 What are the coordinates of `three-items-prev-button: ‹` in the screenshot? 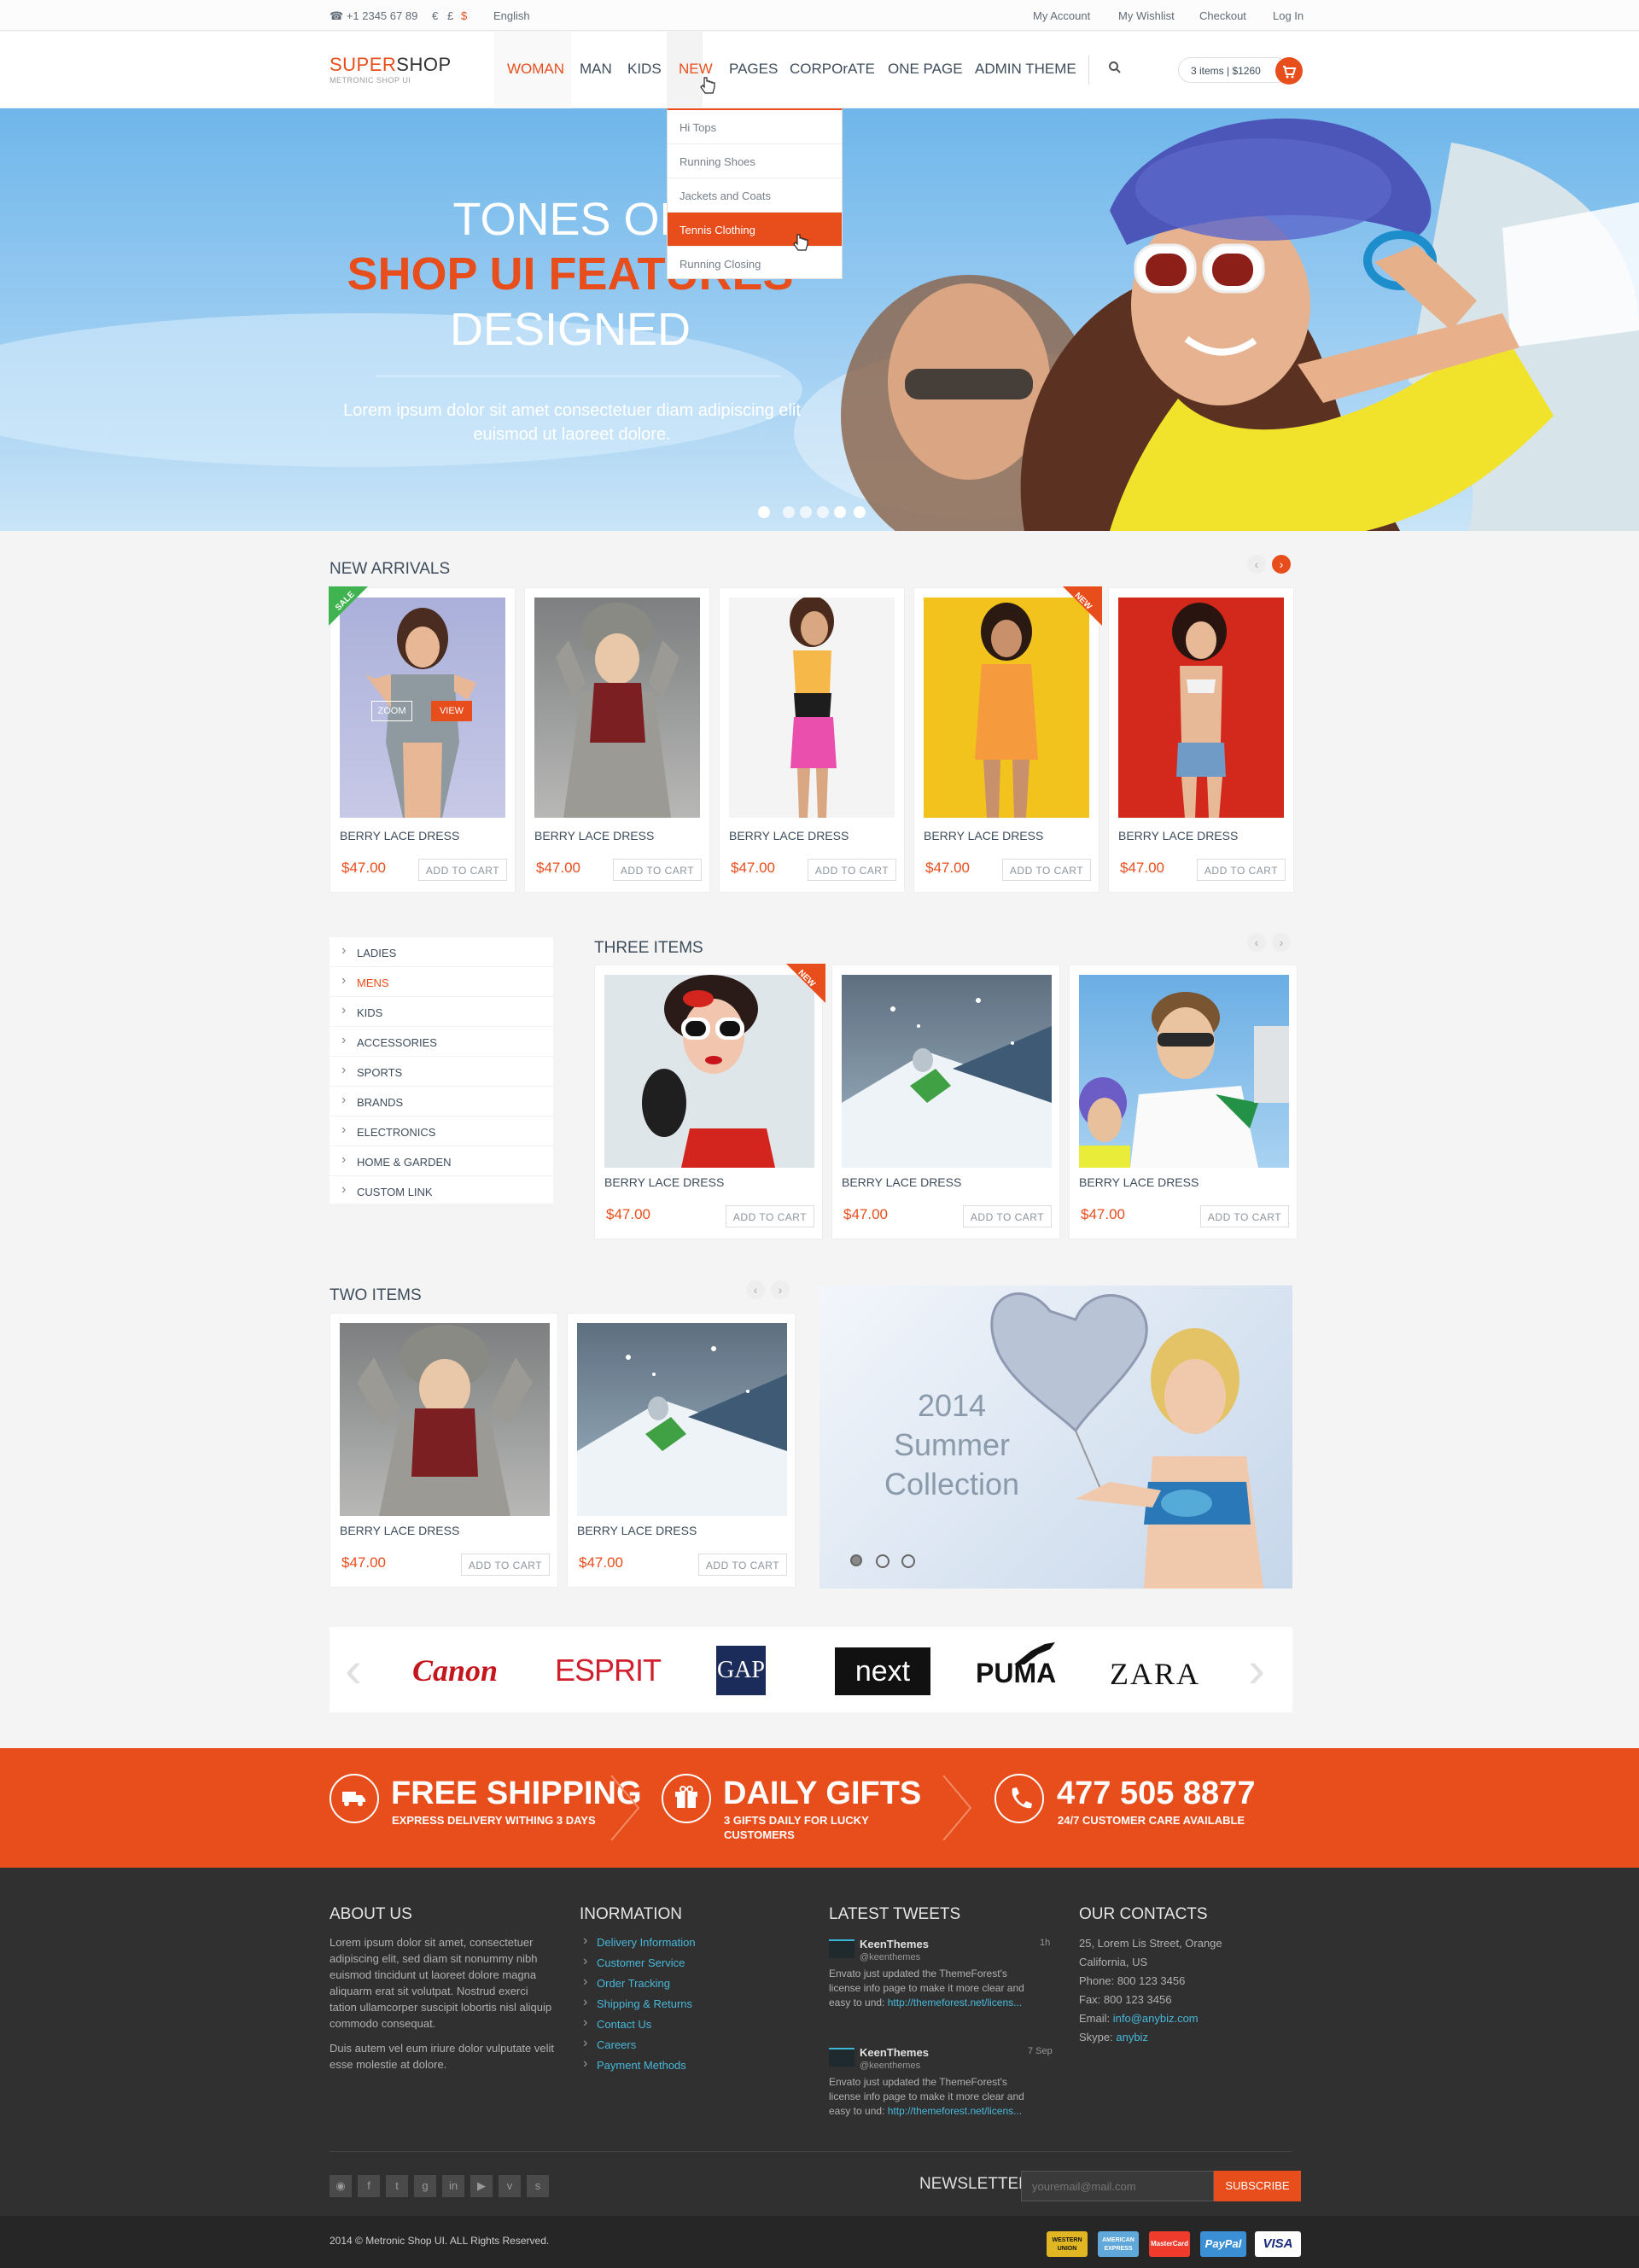 It's located at (1256, 942).